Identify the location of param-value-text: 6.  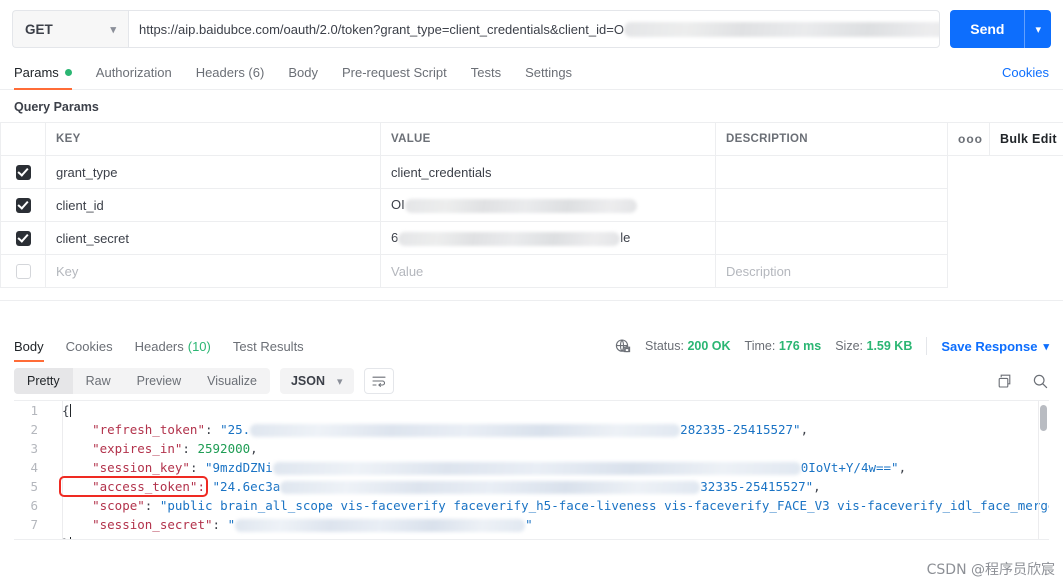
(395, 238).